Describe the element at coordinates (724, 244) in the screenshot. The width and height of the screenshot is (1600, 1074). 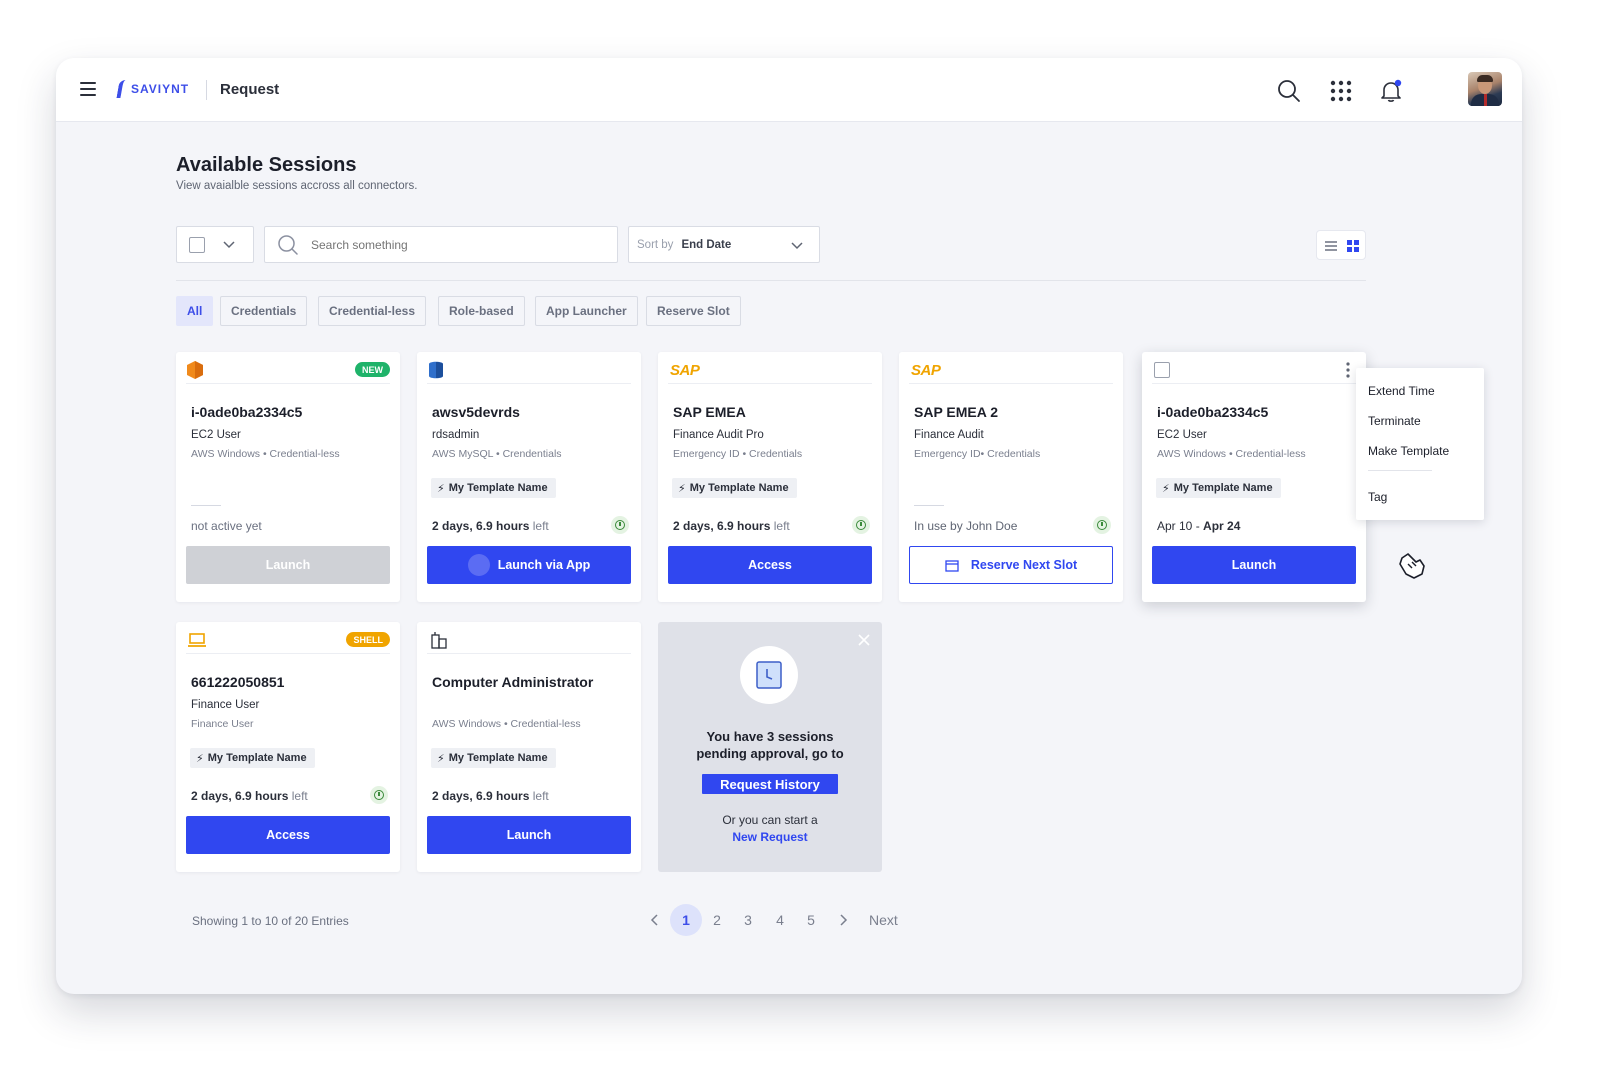
I see `sort-dropdown: Sort by End Date` at that location.